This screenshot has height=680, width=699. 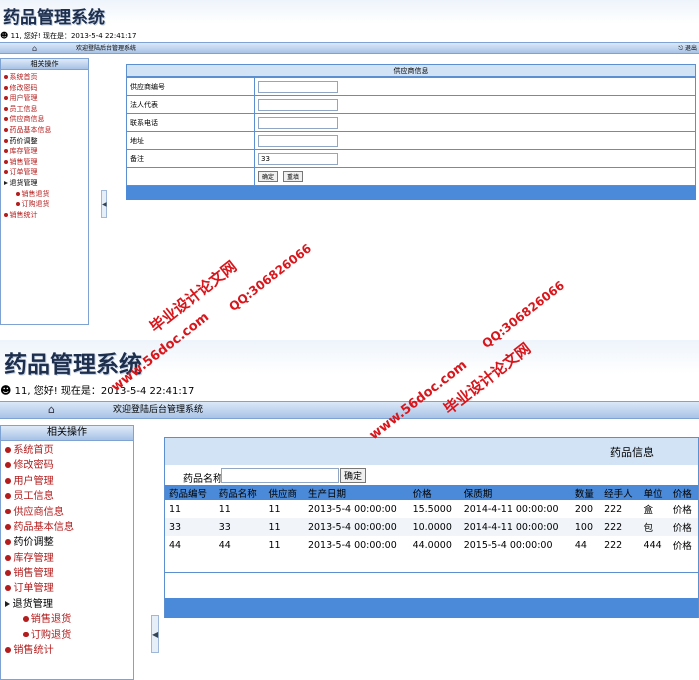 What do you see at coordinates (284, 492) in the screenshot?
I see `column-header: 供应商` at bounding box center [284, 492].